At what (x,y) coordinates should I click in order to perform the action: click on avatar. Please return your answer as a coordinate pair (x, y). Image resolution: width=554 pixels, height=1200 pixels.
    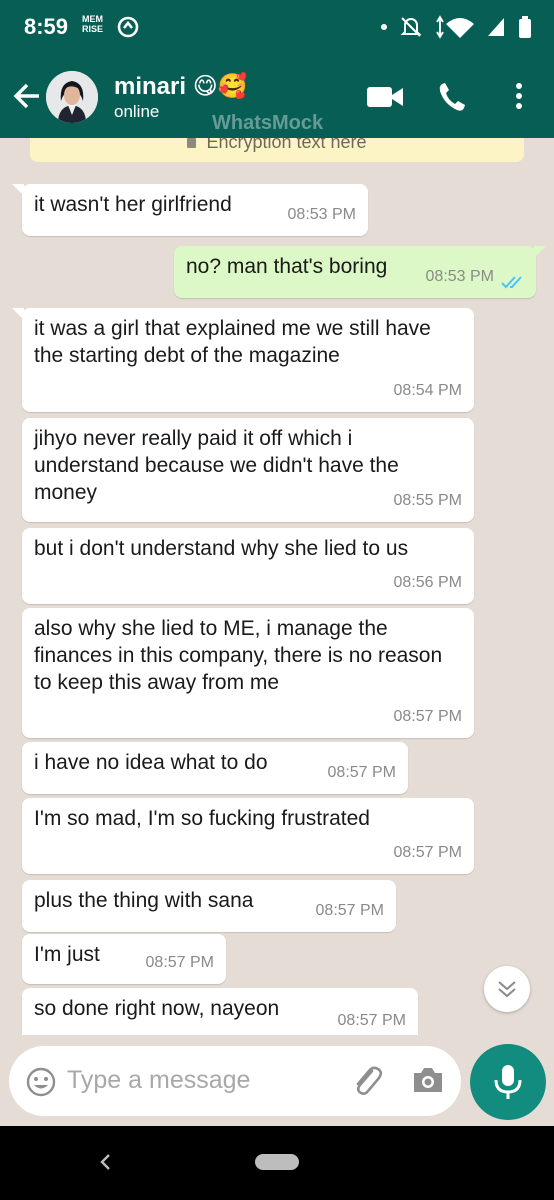
    Looking at the image, I should click on (72, 97).